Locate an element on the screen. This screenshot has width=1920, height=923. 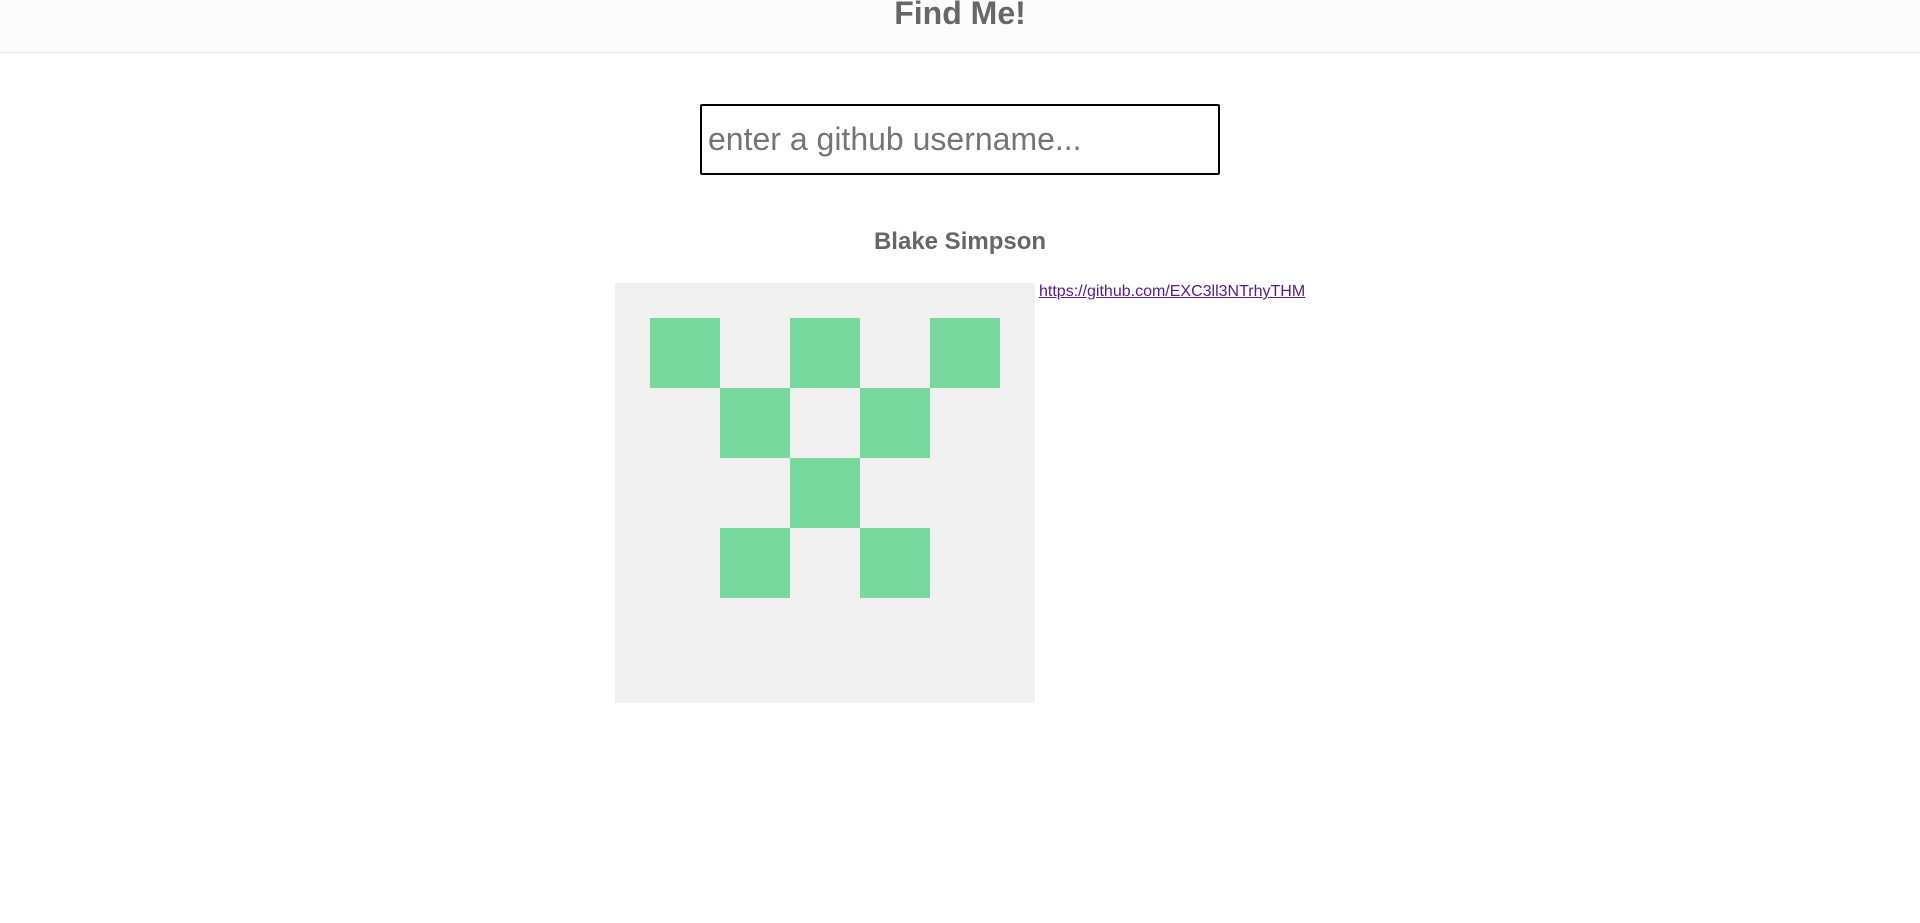
page-title: Find Me! is located at coordinates (960, 15).